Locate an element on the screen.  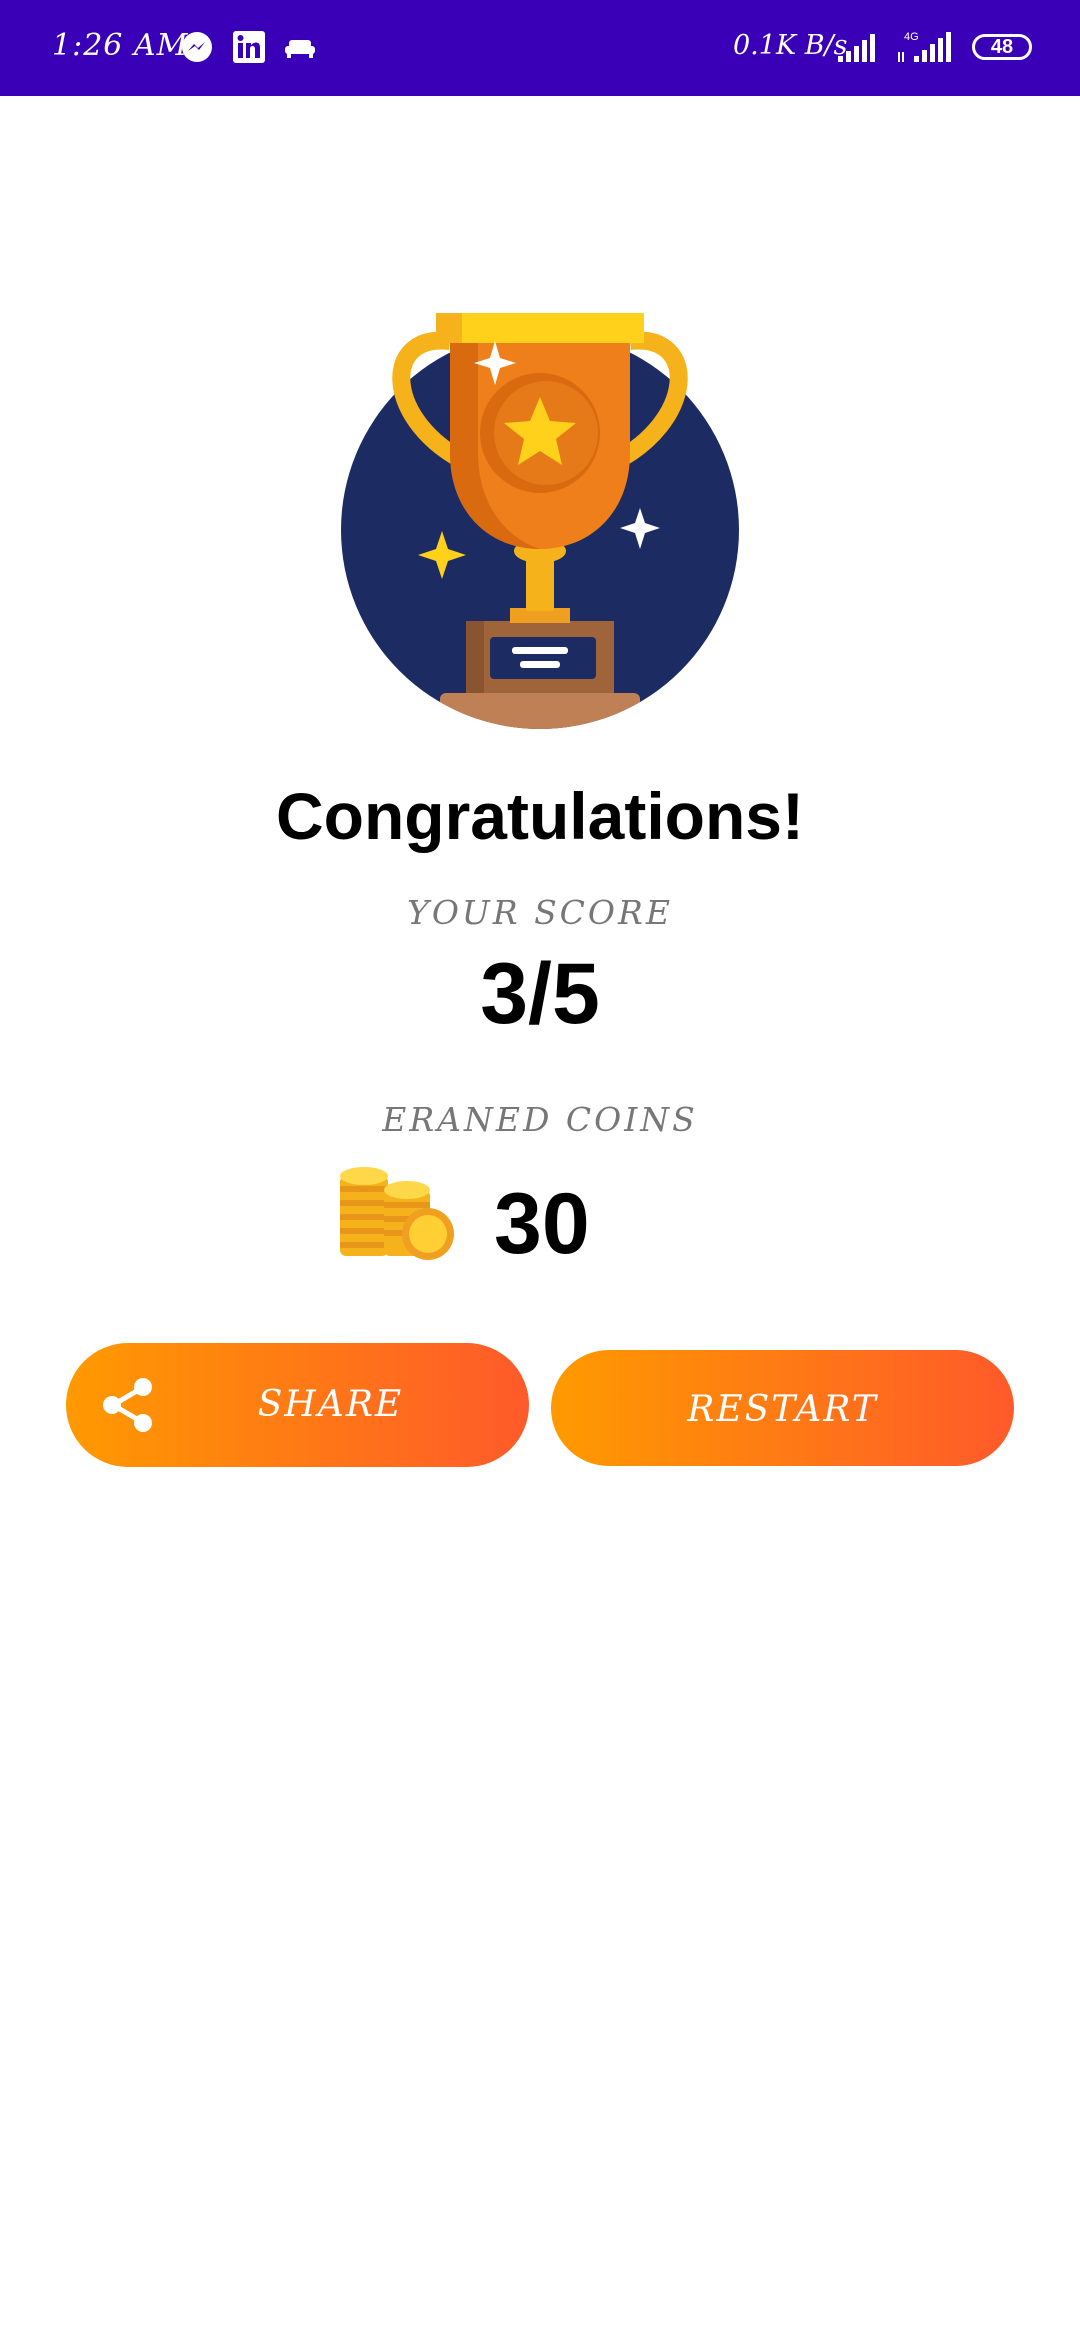
score-label: YOUR SCORE is located at coordinates (540, 912).